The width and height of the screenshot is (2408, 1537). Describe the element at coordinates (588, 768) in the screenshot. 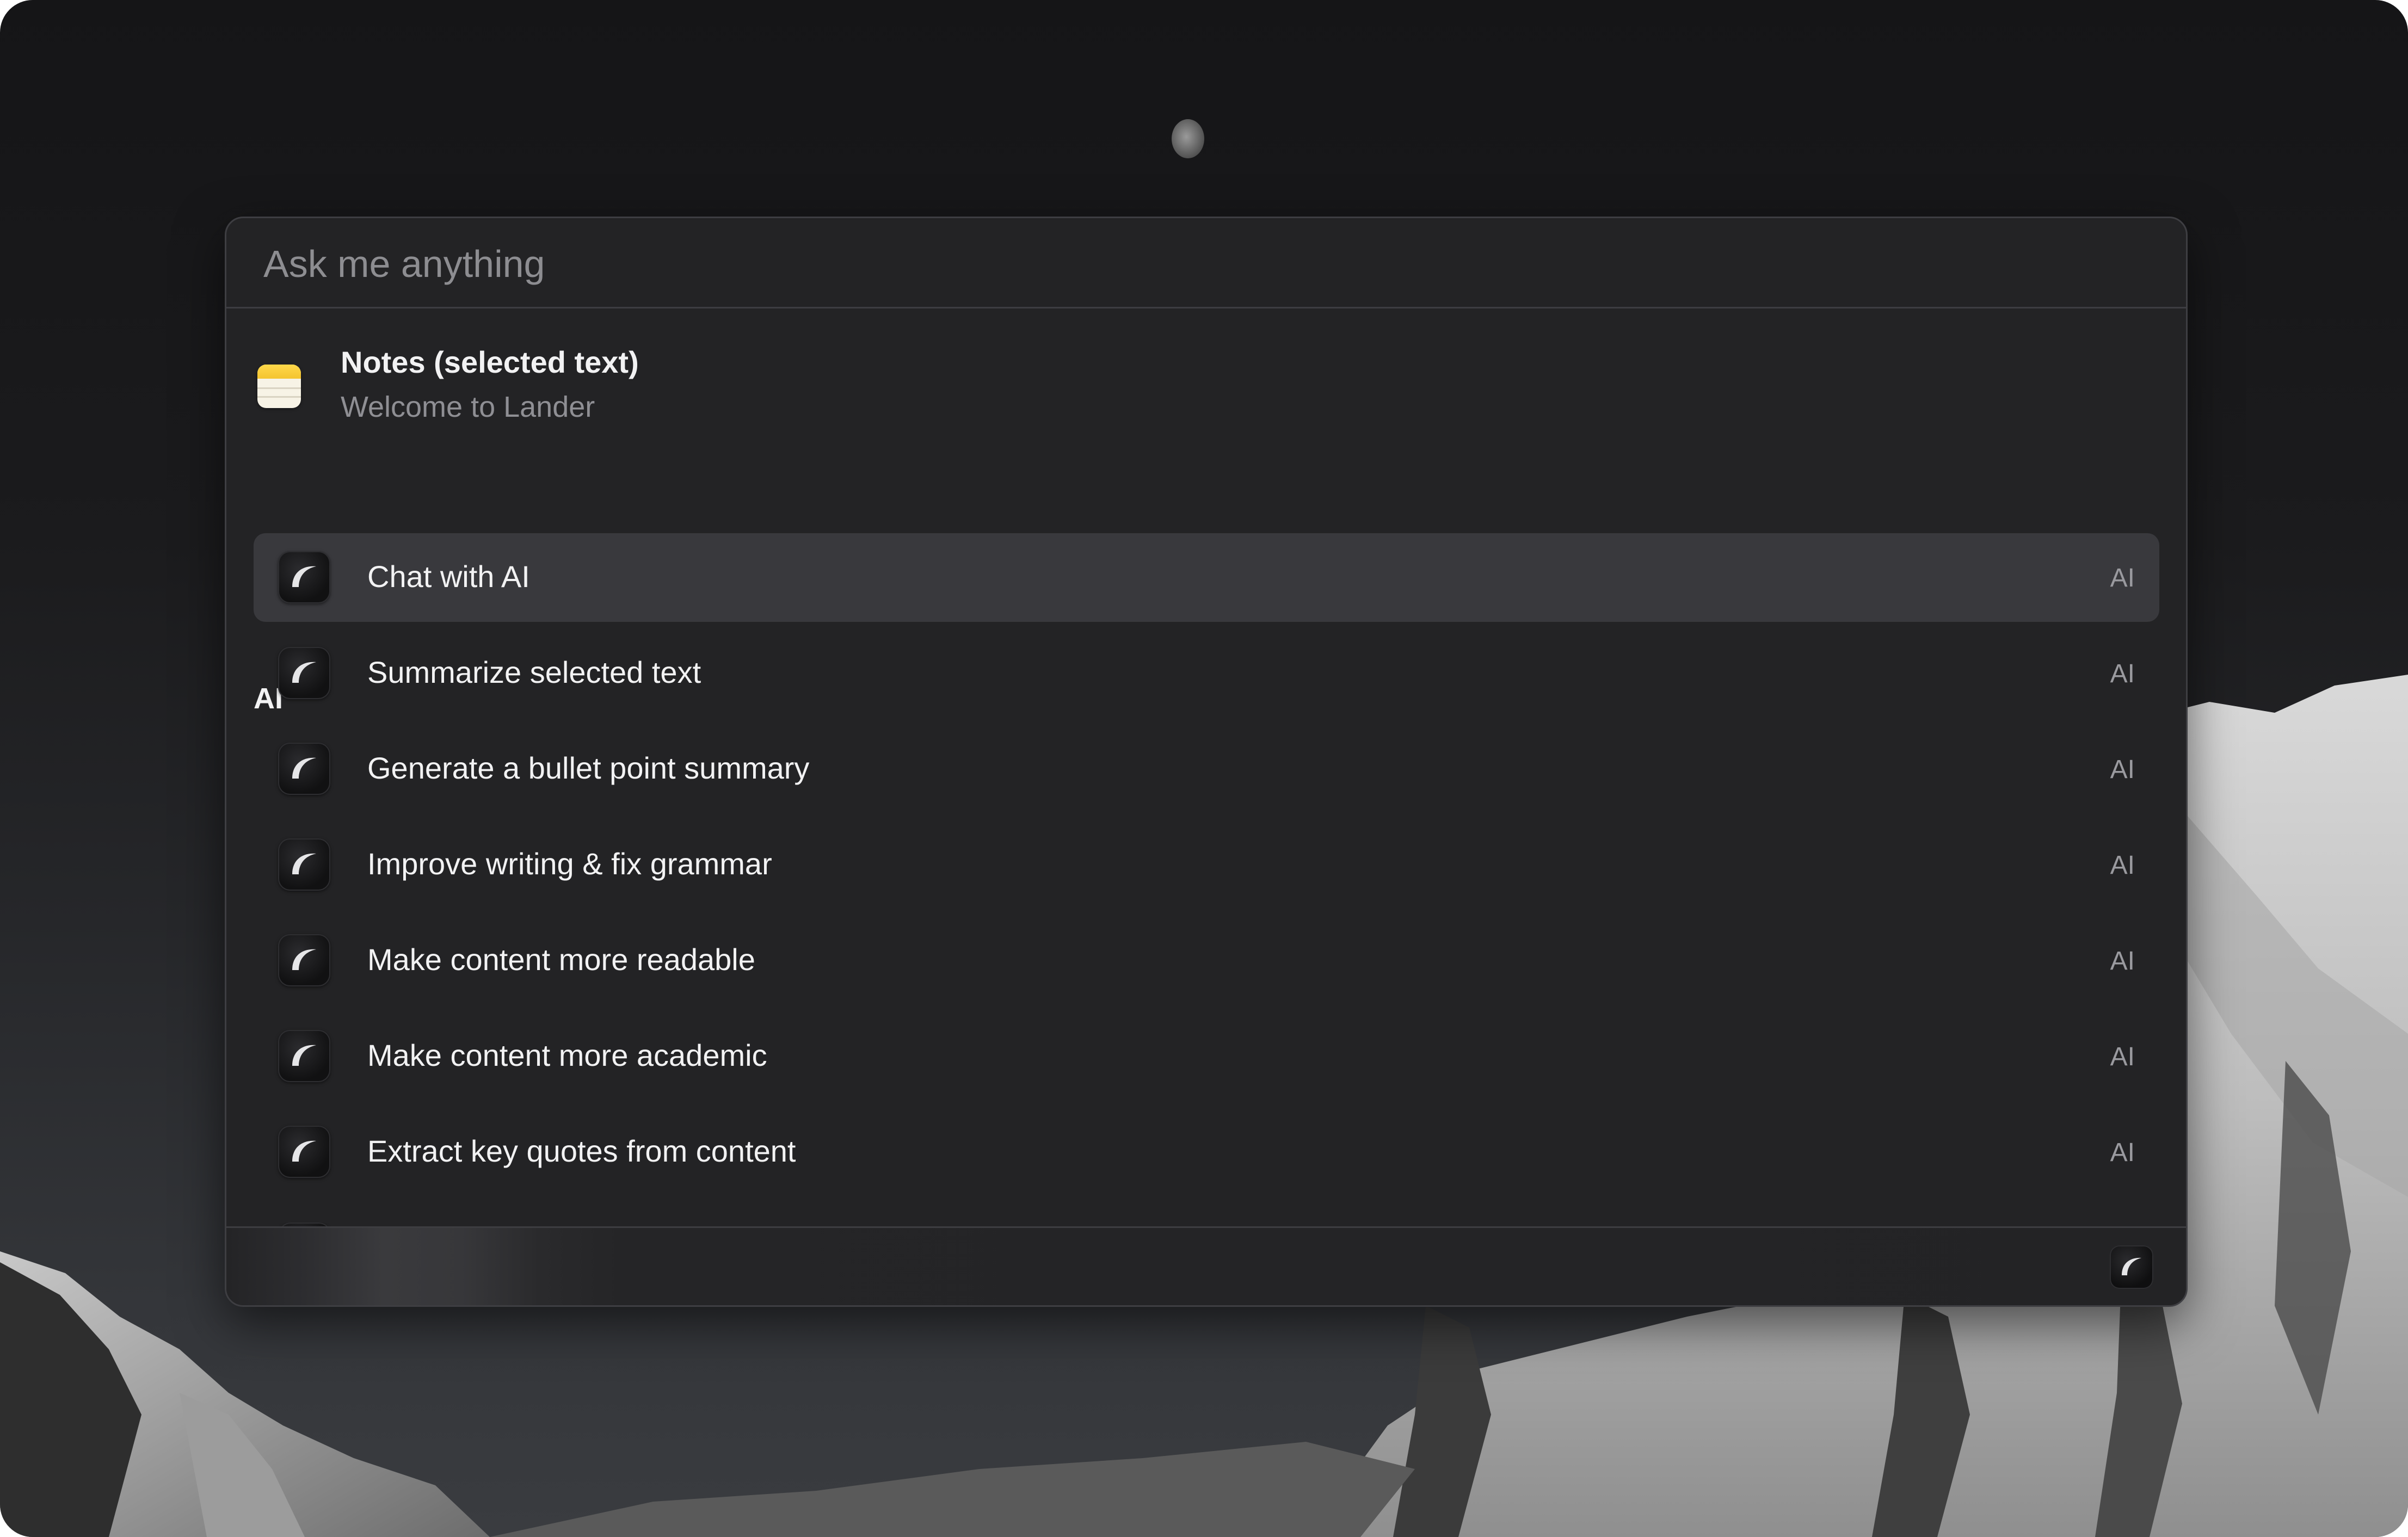

I see `list-item-label: Generate a bullet point summary` at that location.